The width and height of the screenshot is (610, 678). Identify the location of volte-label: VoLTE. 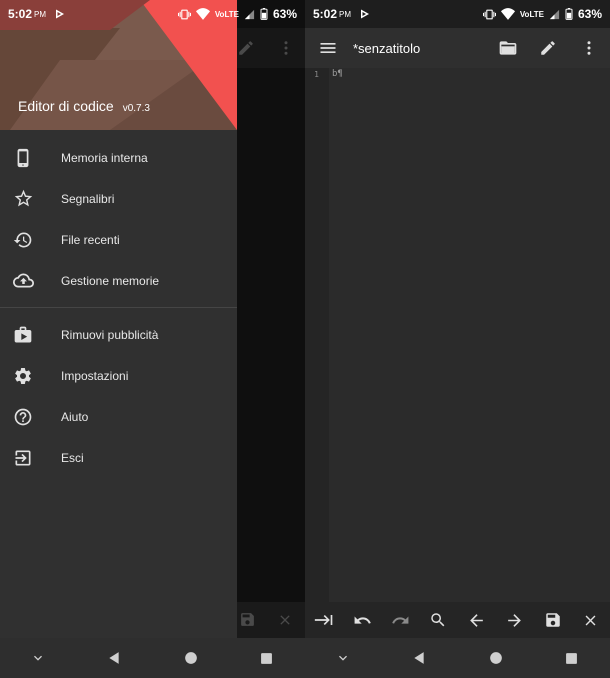
(531, 14).